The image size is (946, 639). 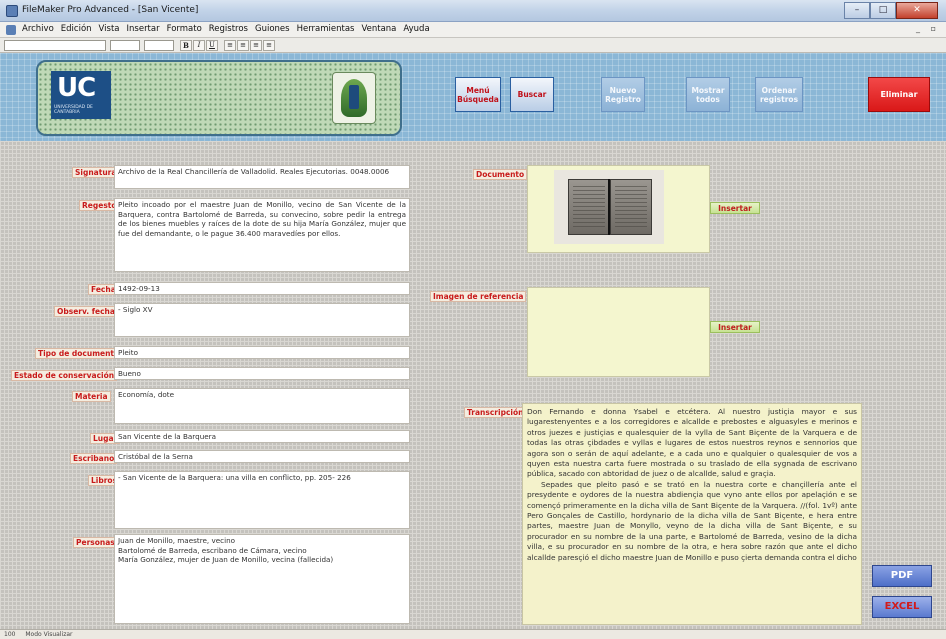 What do you see at coordinates (91, 396) in the screenshot?
I see `label-materia: Materia` at bounding box center [91, 396].